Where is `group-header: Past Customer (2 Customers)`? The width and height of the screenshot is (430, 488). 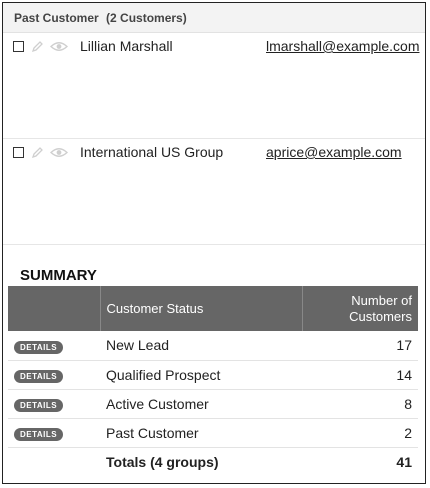 group-header: Past Customer (2 Customers) is located at coordinates (214, 18).